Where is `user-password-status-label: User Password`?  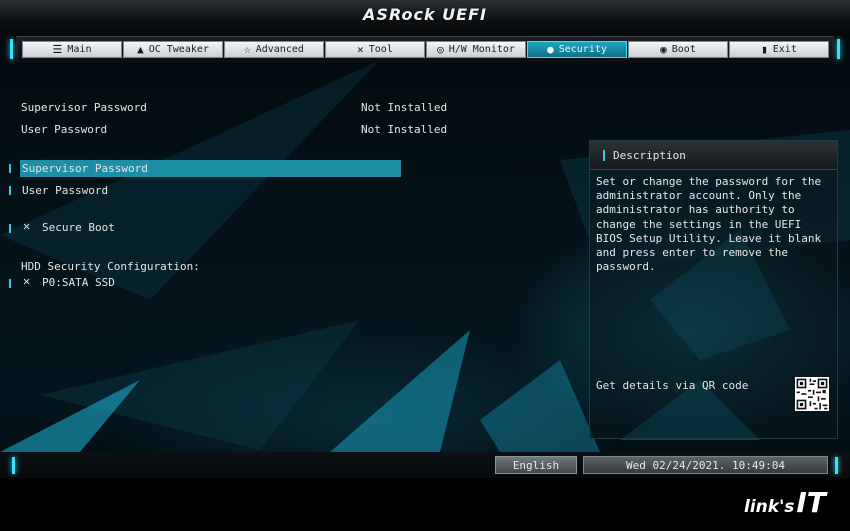 user-password-status-label: User Password is located at coordinates (64, 129).